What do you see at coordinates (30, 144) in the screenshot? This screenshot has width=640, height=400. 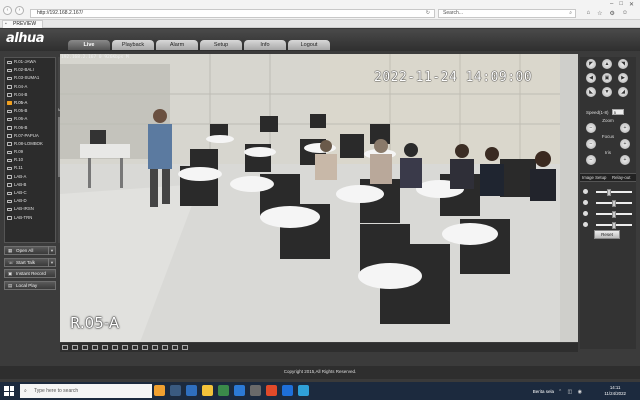 I see `camera-list-item: R.08-LOMBOK` at bounding box center [30, 144].